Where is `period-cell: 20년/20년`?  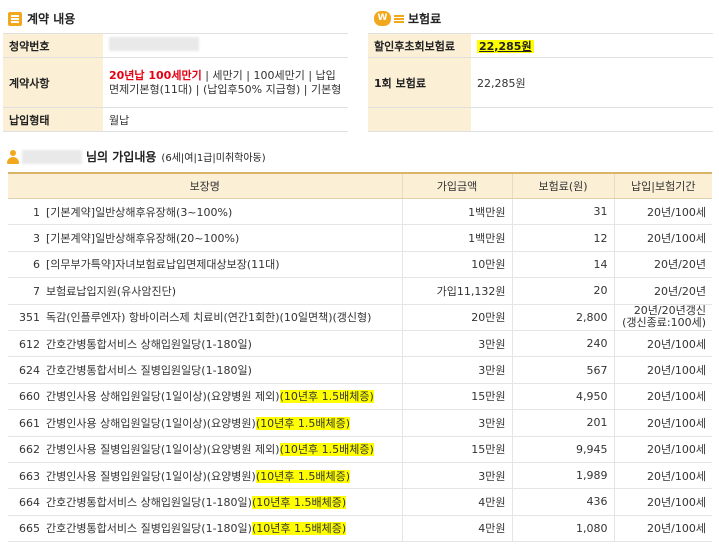
period-cell: 20년/20년 is located at coordinates (662, 265).